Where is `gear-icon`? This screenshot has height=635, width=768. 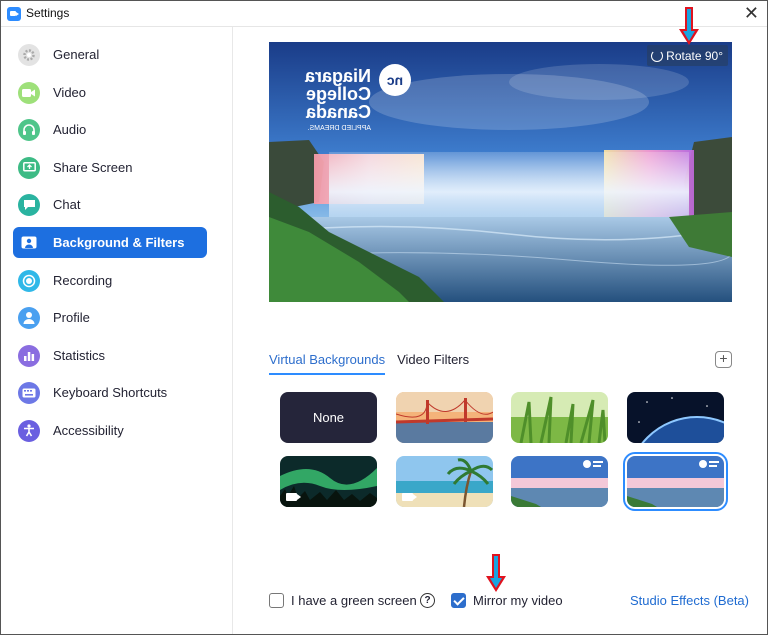 gear-icon is located at coordinates (29, 54).